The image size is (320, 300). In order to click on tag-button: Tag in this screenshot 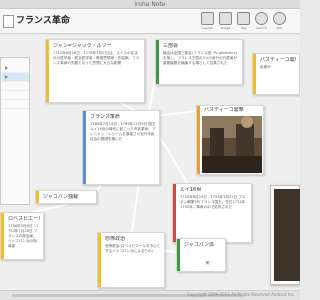, I will do `click(243, 21)`.